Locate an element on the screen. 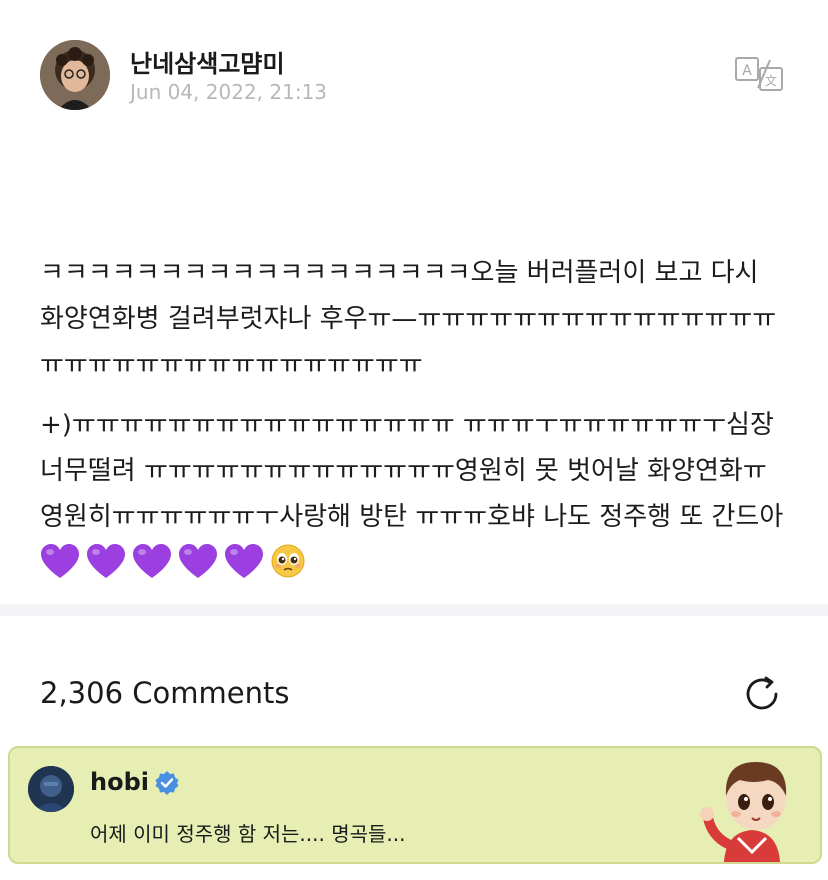  verified-badge-icon is located at coordinates (167, 783).